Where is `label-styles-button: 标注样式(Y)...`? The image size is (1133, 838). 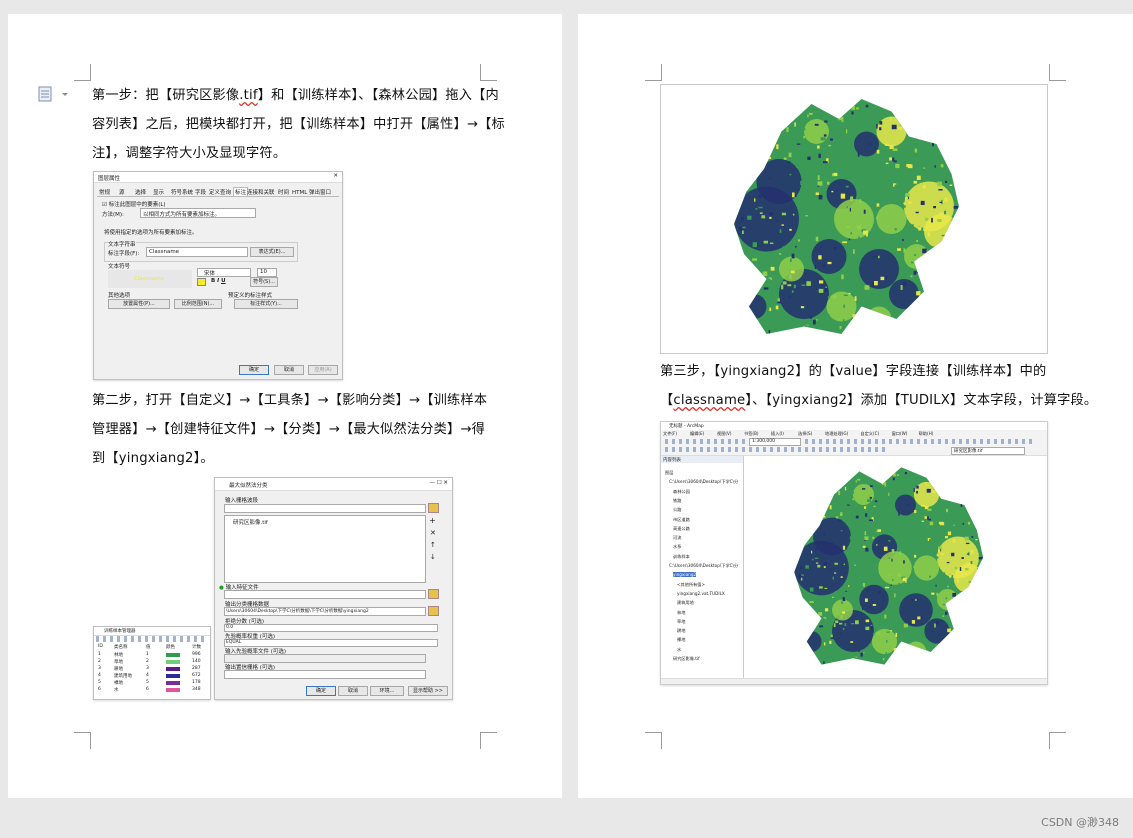
label-styles-button: 标注样式(Y)... is located at coordinates (266, 304).